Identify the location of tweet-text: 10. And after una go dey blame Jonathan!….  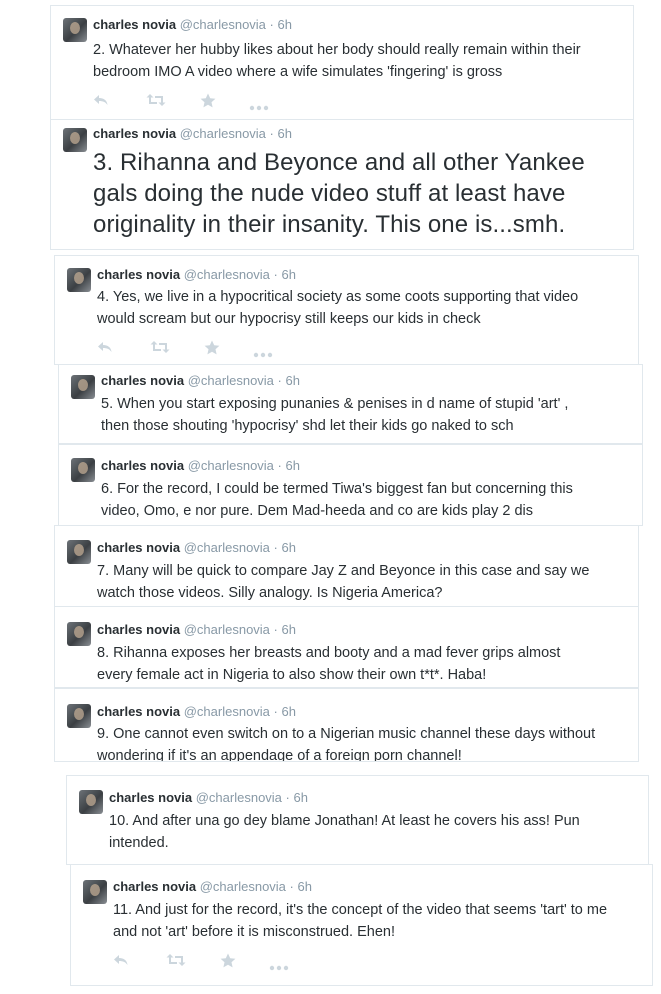
(344, 832).